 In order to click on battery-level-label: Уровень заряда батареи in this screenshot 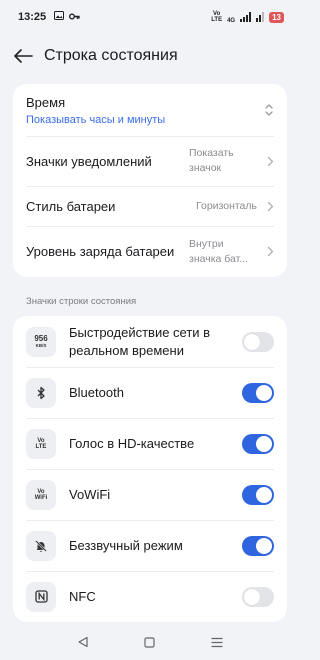, I will do `click(100, 251)`.